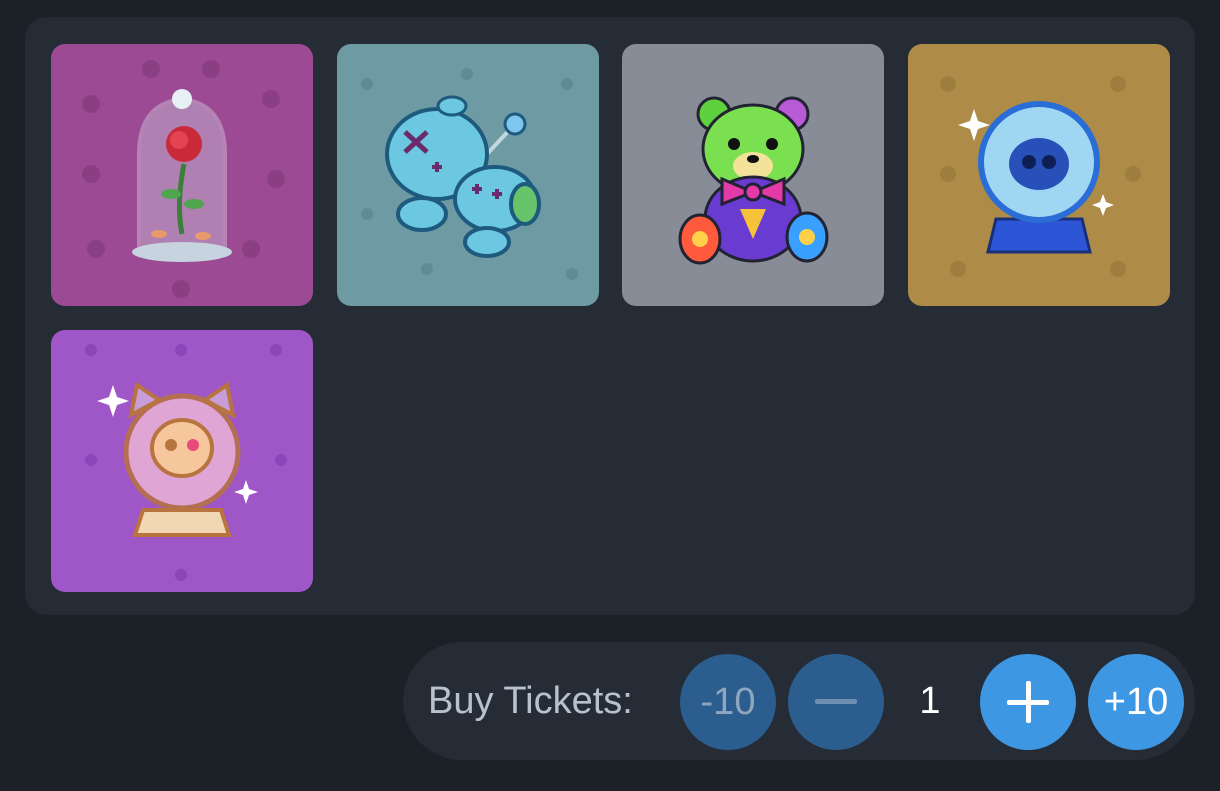  I want to click on plus-ten-button: +10, so click(1136, 702).